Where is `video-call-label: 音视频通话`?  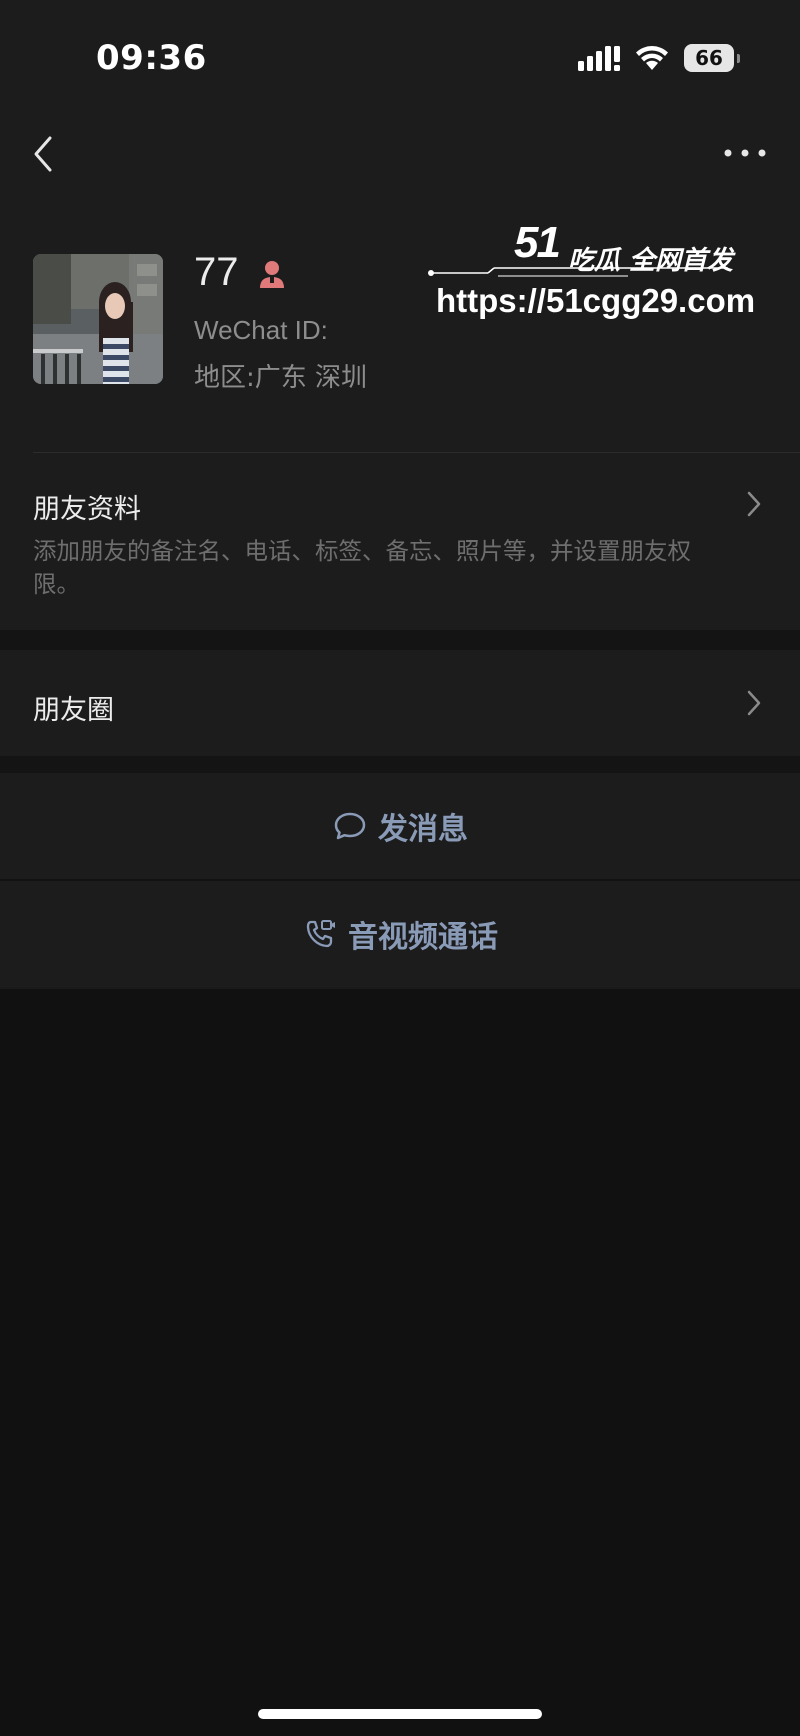
video-call-label: 音视频通话 is located at coordinates (423, 937).